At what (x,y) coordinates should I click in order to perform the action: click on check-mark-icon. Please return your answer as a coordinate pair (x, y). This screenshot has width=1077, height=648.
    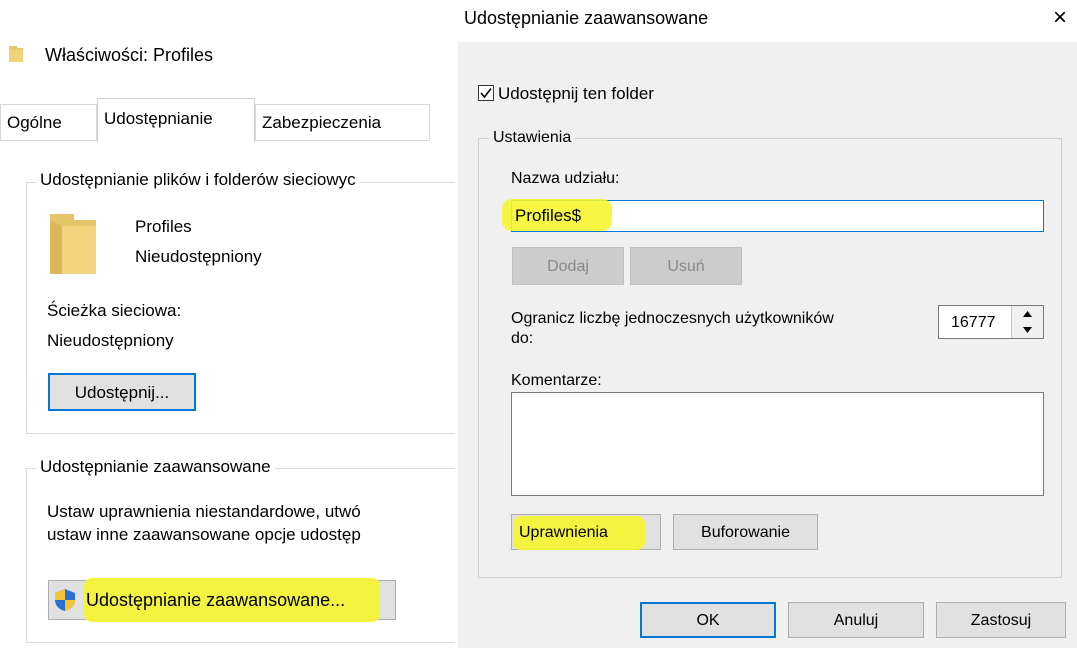
    Looking at the image, I should click on (486, 93).